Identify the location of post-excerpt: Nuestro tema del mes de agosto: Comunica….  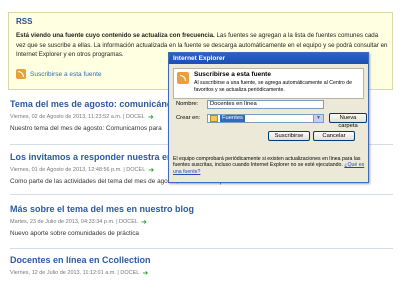
(86, 128).